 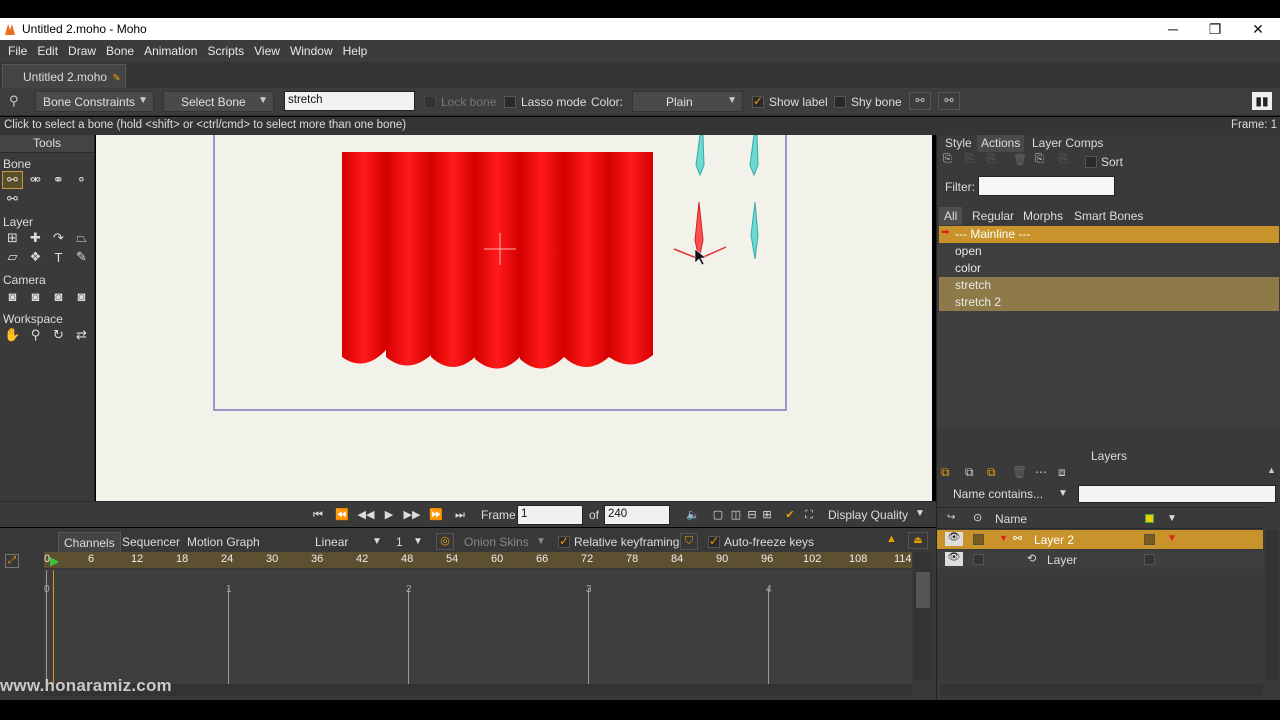 What do you see at coordinates (1100, 559) in the screenshot?
I see `layer-row: 👁 ⟲ Layer` at bounding box center [1100, 559].